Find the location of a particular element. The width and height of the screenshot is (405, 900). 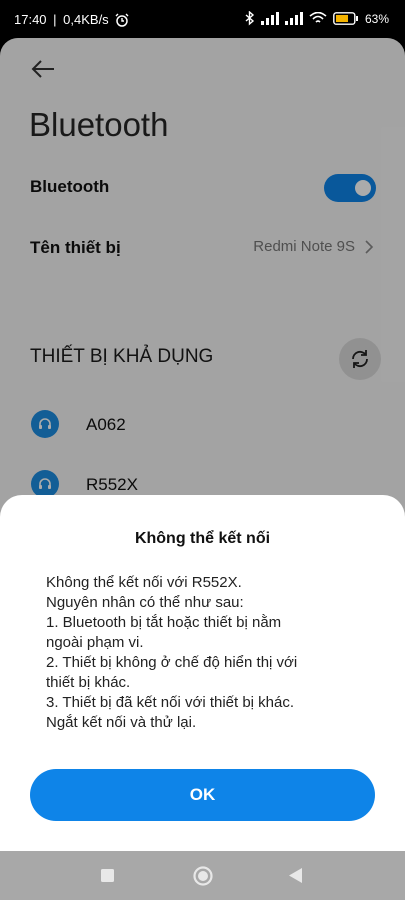

battery-icon is located at coordinates (345, 18).